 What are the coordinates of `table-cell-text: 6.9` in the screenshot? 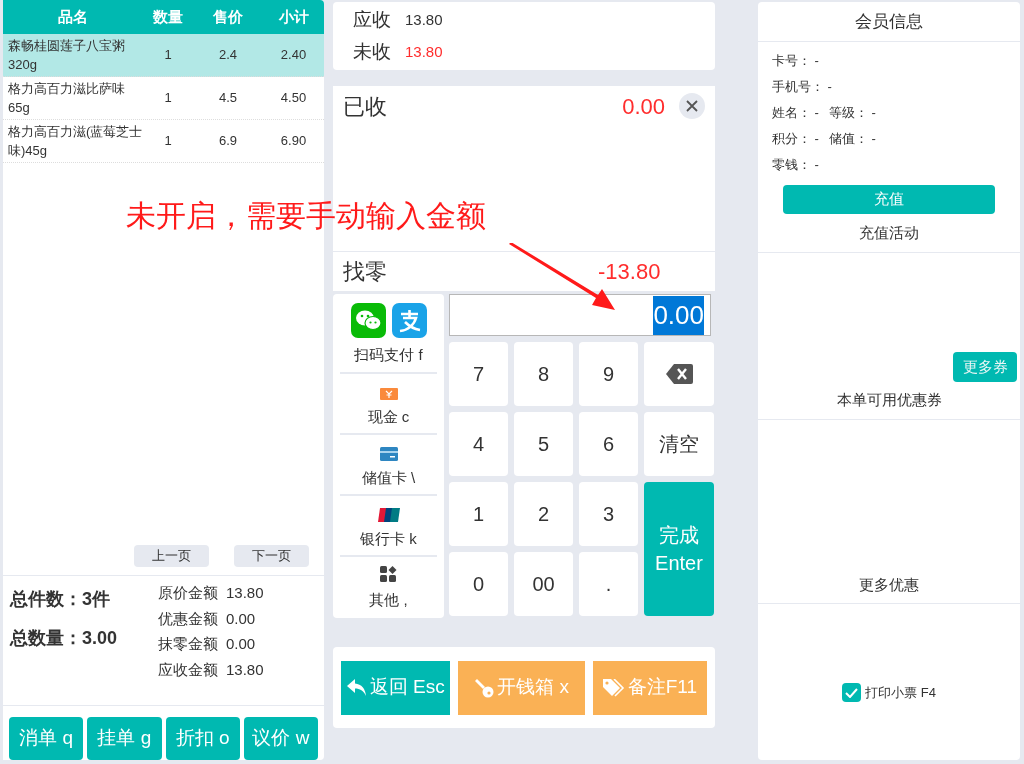 It's located at (228, 141).